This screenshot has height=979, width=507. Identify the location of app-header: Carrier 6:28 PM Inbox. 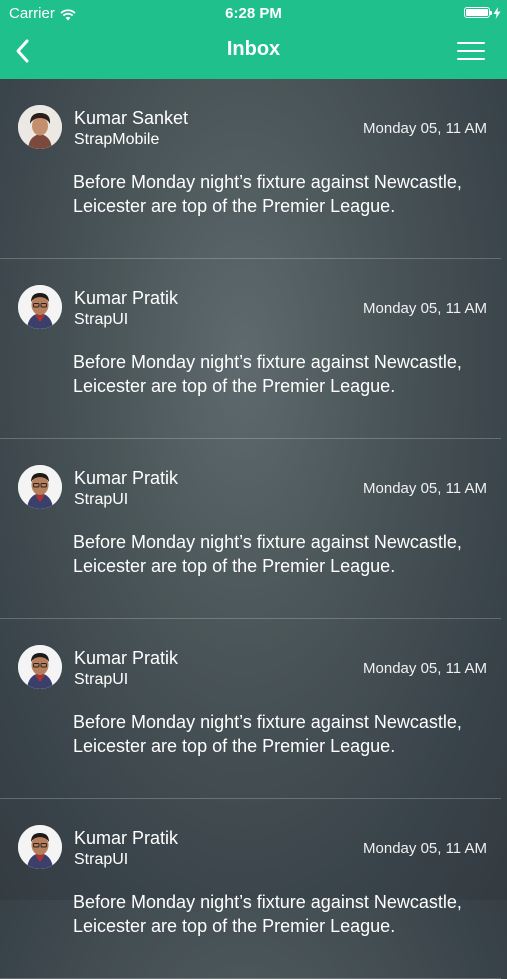
(253, 39).